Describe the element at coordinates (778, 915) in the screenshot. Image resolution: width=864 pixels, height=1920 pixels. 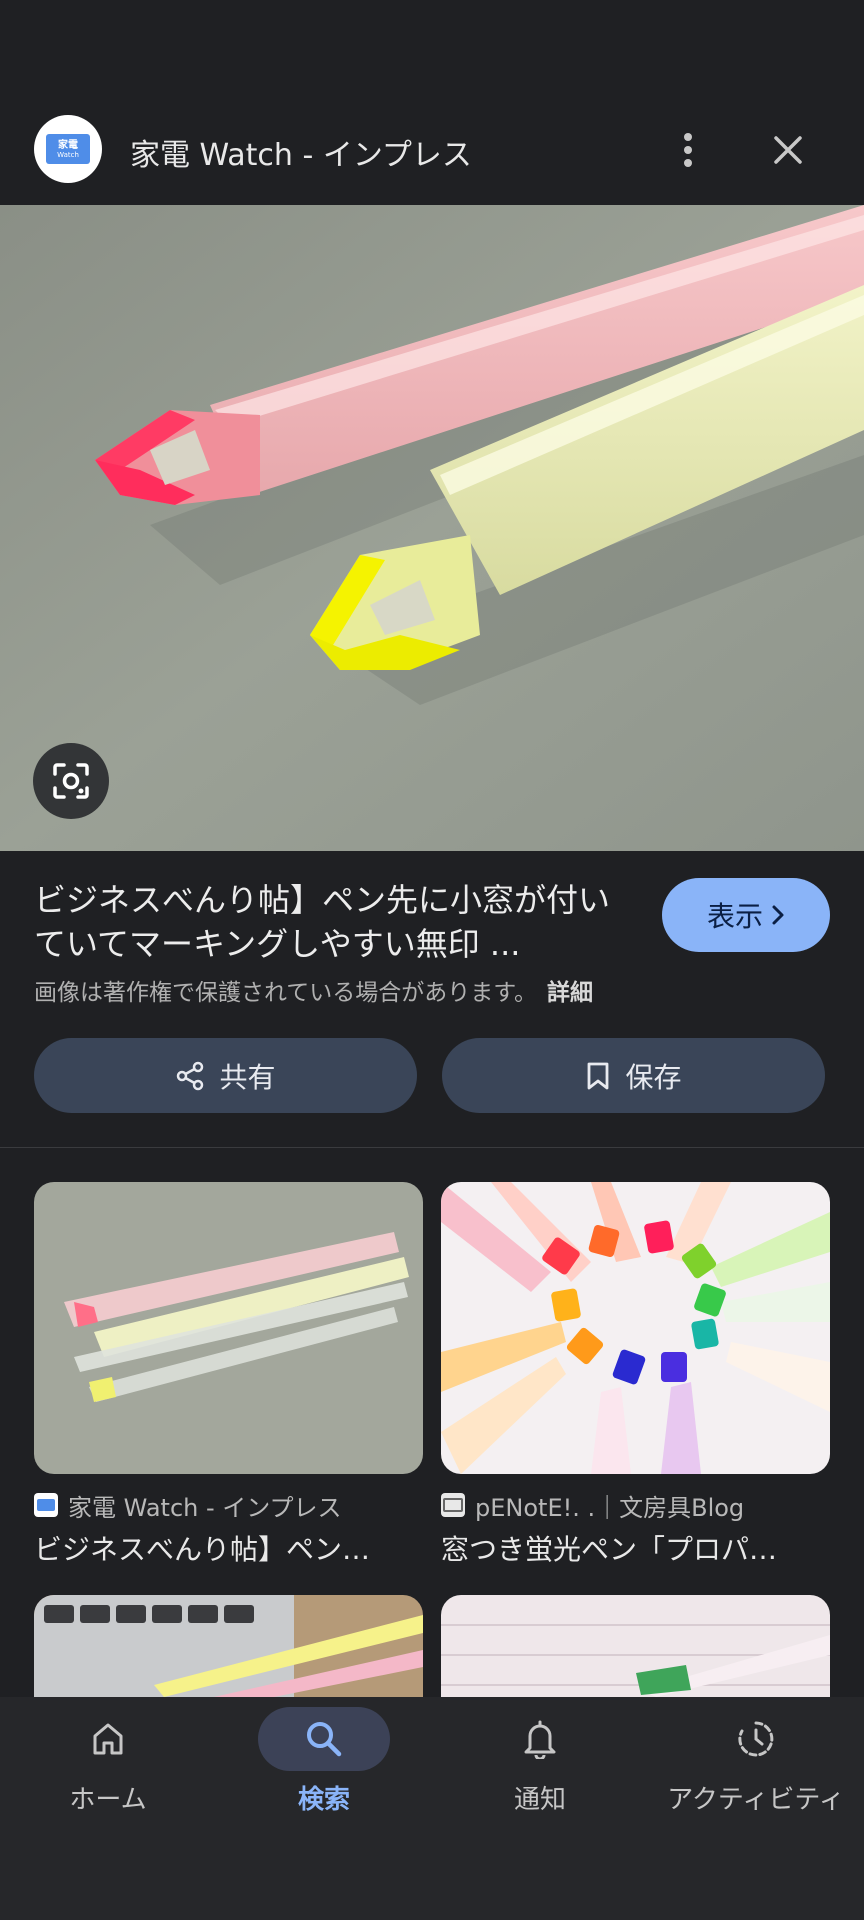
I see `chevron-right-icon` at that location.